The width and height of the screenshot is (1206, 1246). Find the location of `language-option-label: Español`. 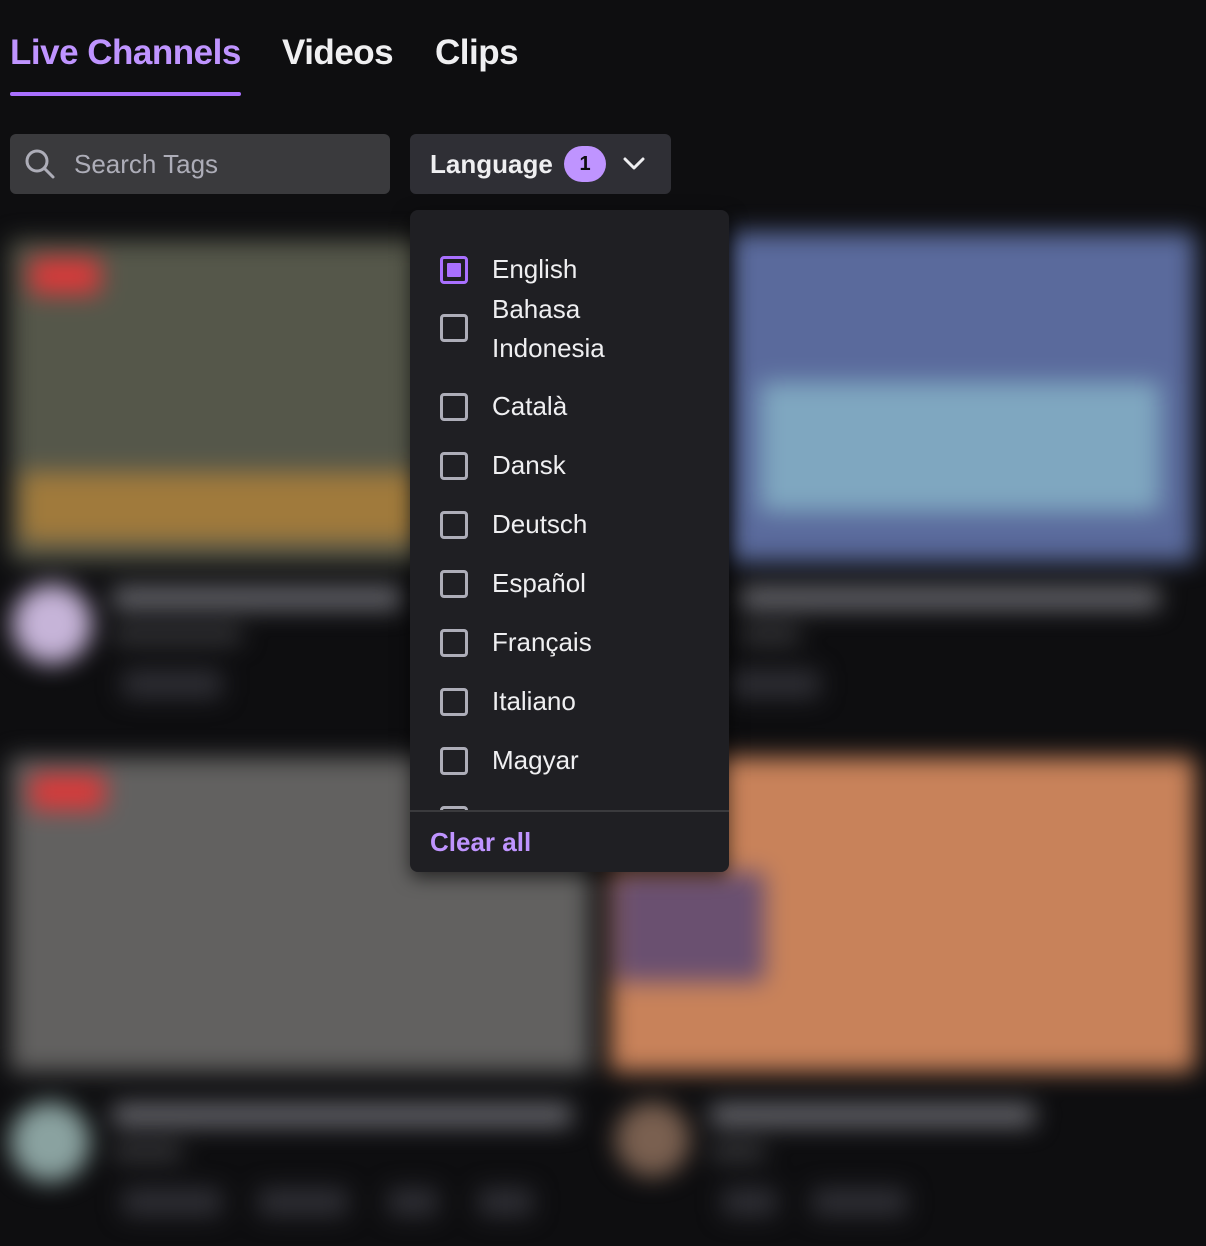

language-option-label: Español is located at coordinates (539, 583).